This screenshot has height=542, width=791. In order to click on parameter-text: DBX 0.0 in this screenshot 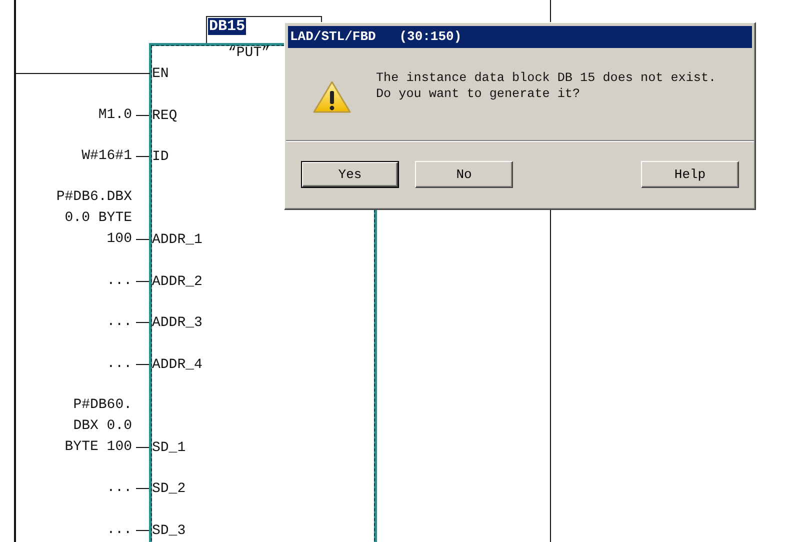, I will do `click(102, 426)`.